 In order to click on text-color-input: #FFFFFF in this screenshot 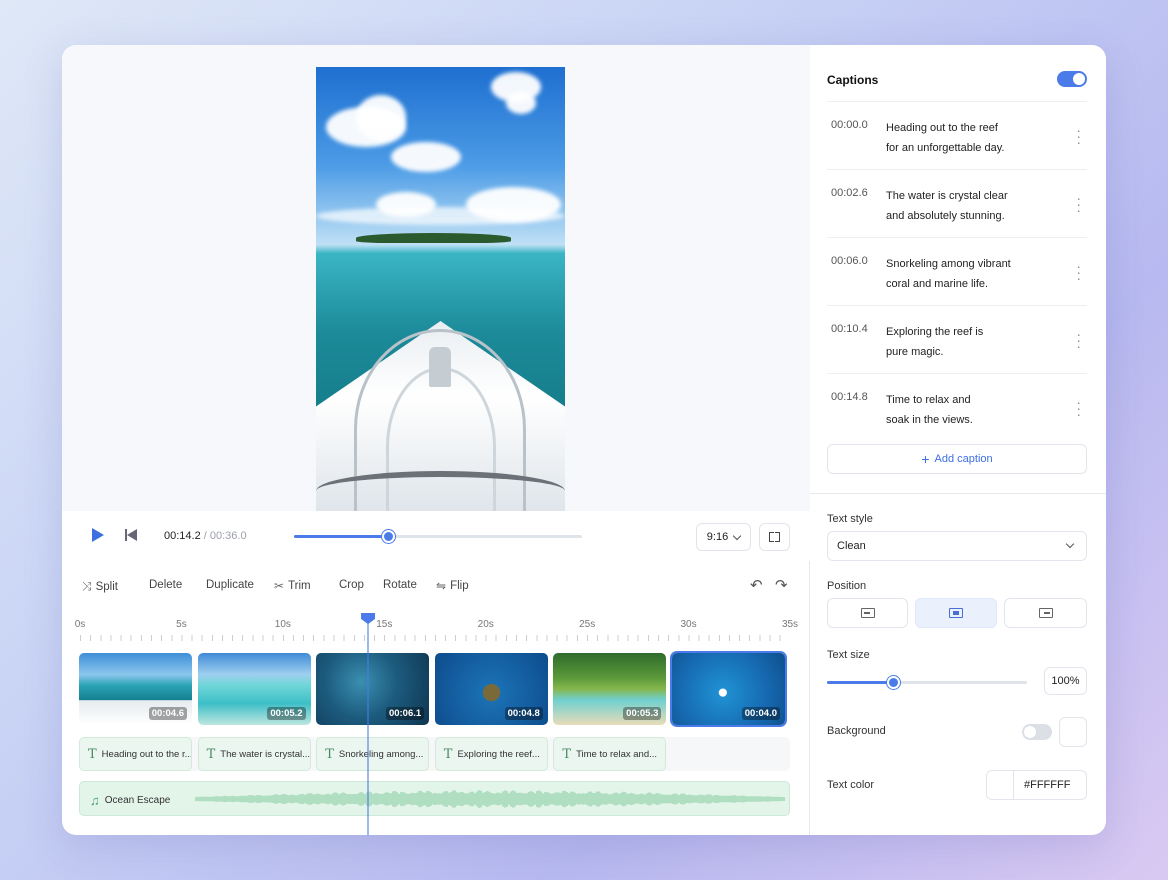, I will do `click(1050, 785)`.